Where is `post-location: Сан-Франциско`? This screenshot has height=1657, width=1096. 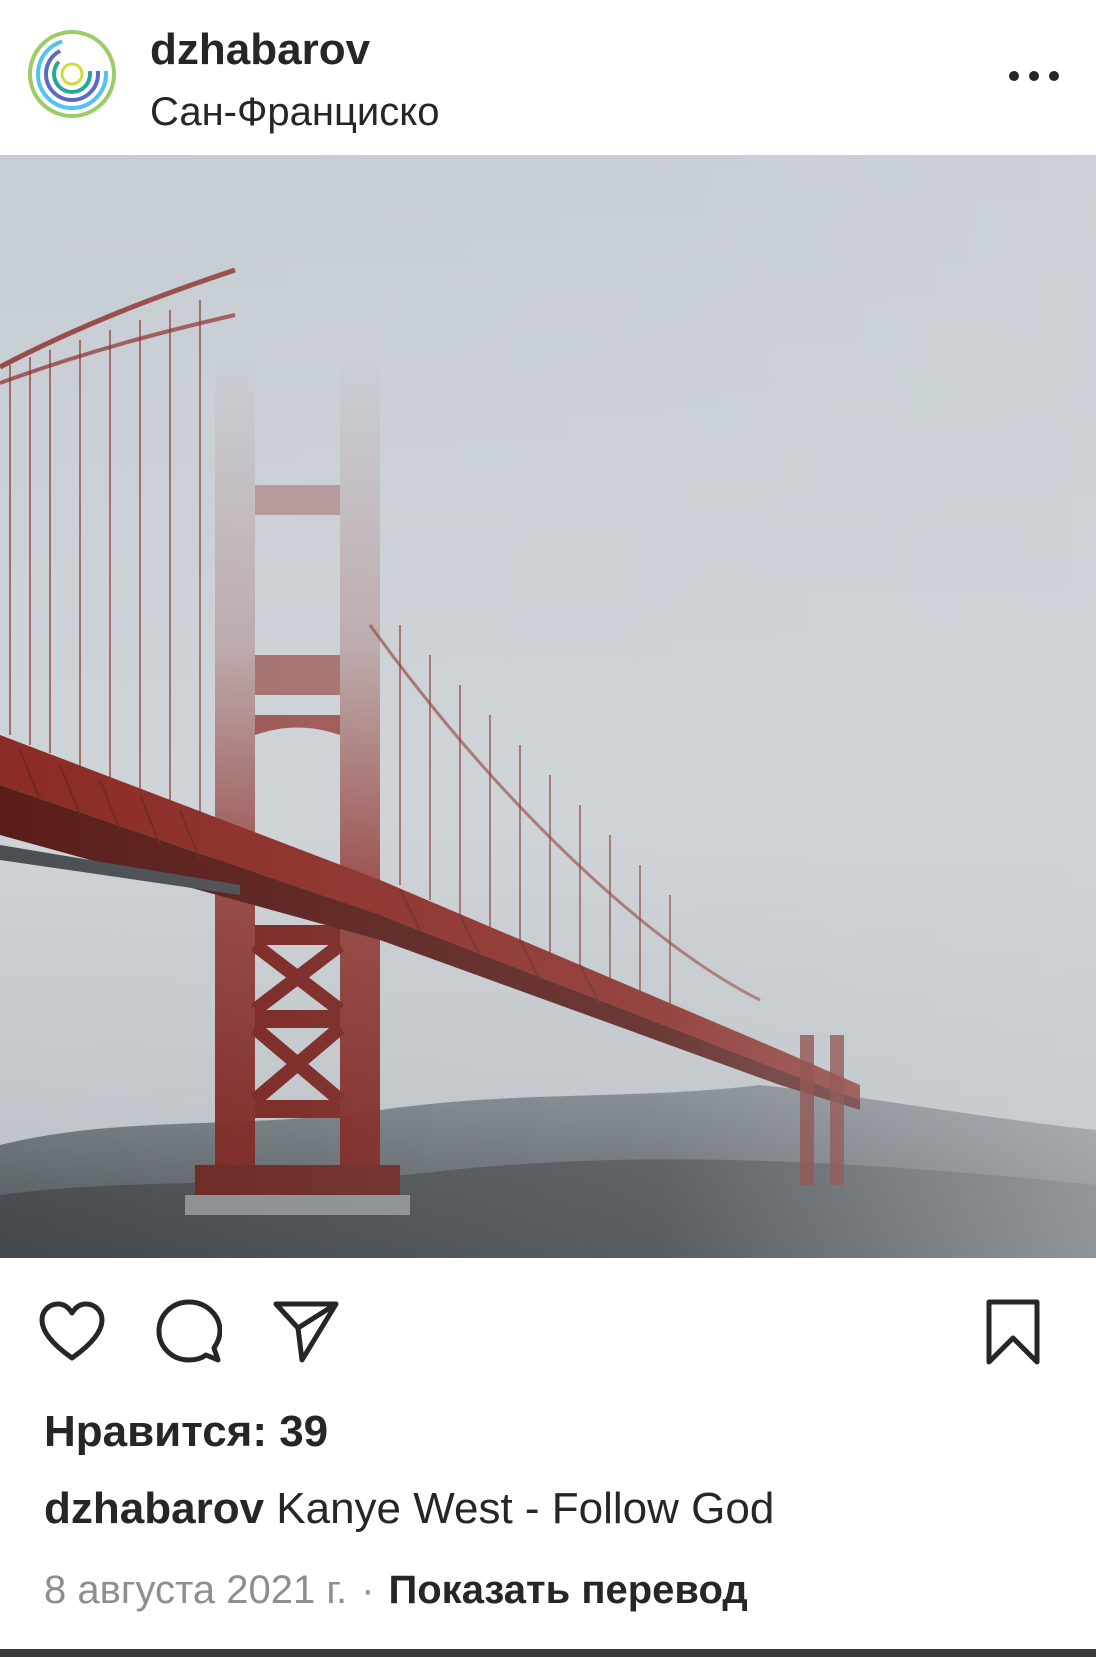 post-location: Сан-Франциско is located at coordinates (294, 112).